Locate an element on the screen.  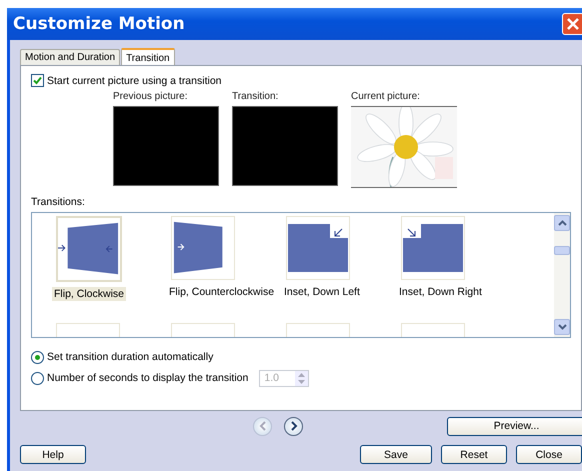
dialog-button: Save is located at coordinates (396, 454).